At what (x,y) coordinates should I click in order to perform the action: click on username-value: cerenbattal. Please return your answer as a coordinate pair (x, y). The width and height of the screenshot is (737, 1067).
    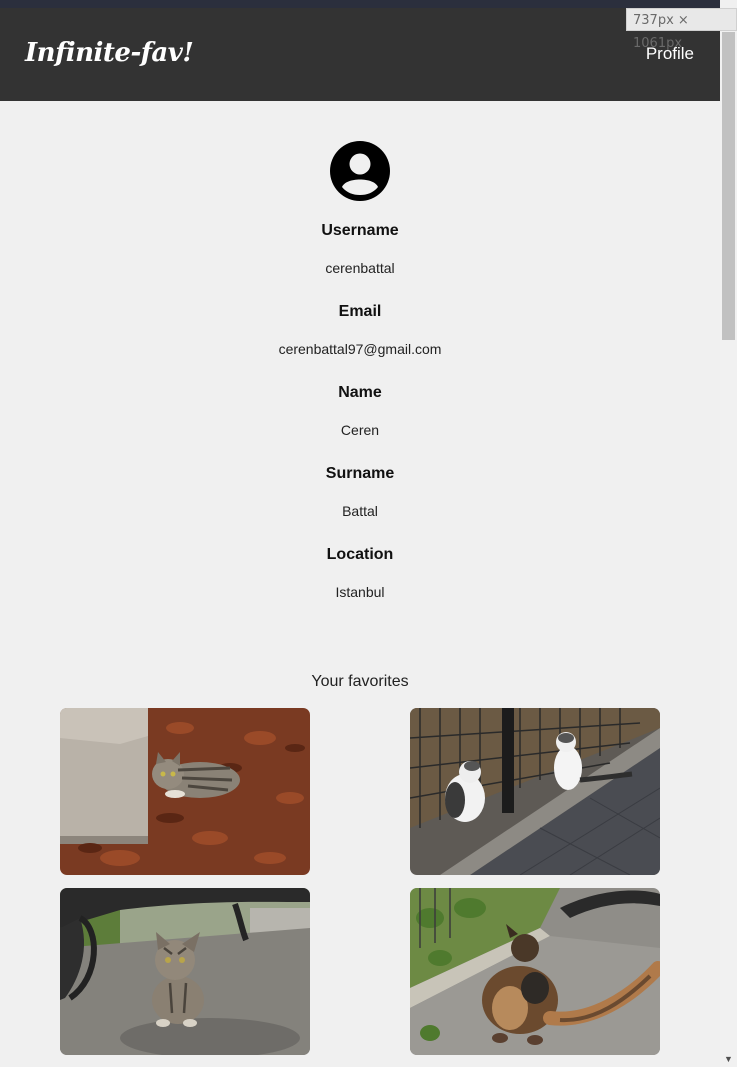
    Looking at the image, I should click on (360, 268).